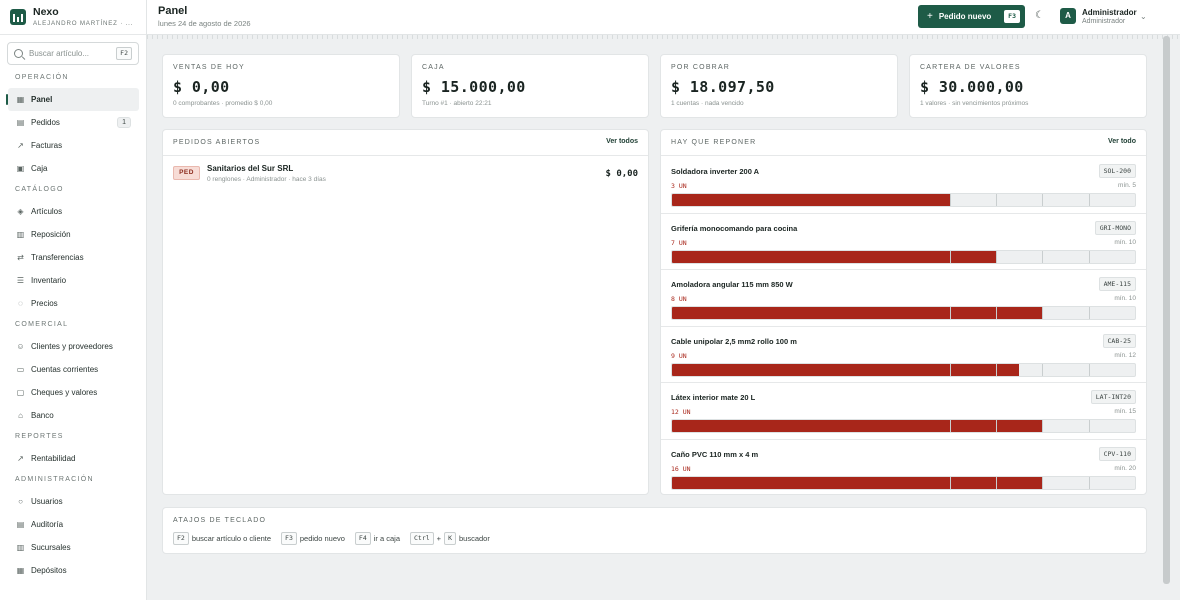 The height and width of the screenshot is (600, 1180). What do you see at coordinates (73, 547) in the screenshot?
I see `sidebar-item-sucursales: ▥ Sucursales` at bounding box center [73, 547].